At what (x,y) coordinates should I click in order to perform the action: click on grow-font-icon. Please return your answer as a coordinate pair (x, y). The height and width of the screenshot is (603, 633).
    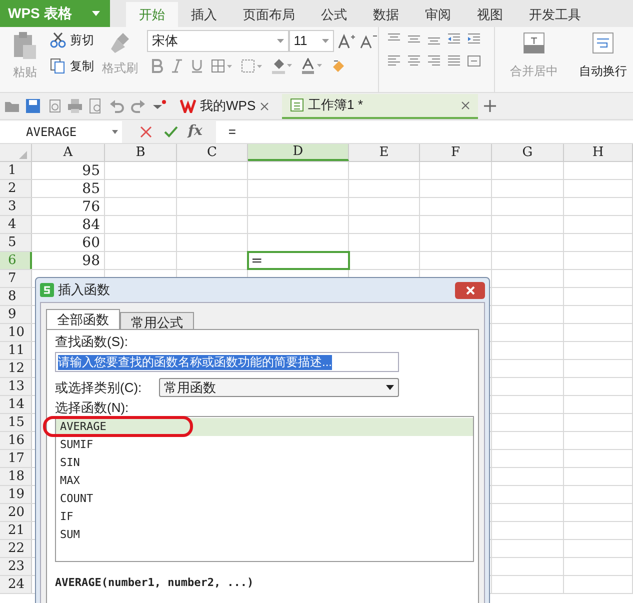
    Looking at the image, I should click on (347, 41).